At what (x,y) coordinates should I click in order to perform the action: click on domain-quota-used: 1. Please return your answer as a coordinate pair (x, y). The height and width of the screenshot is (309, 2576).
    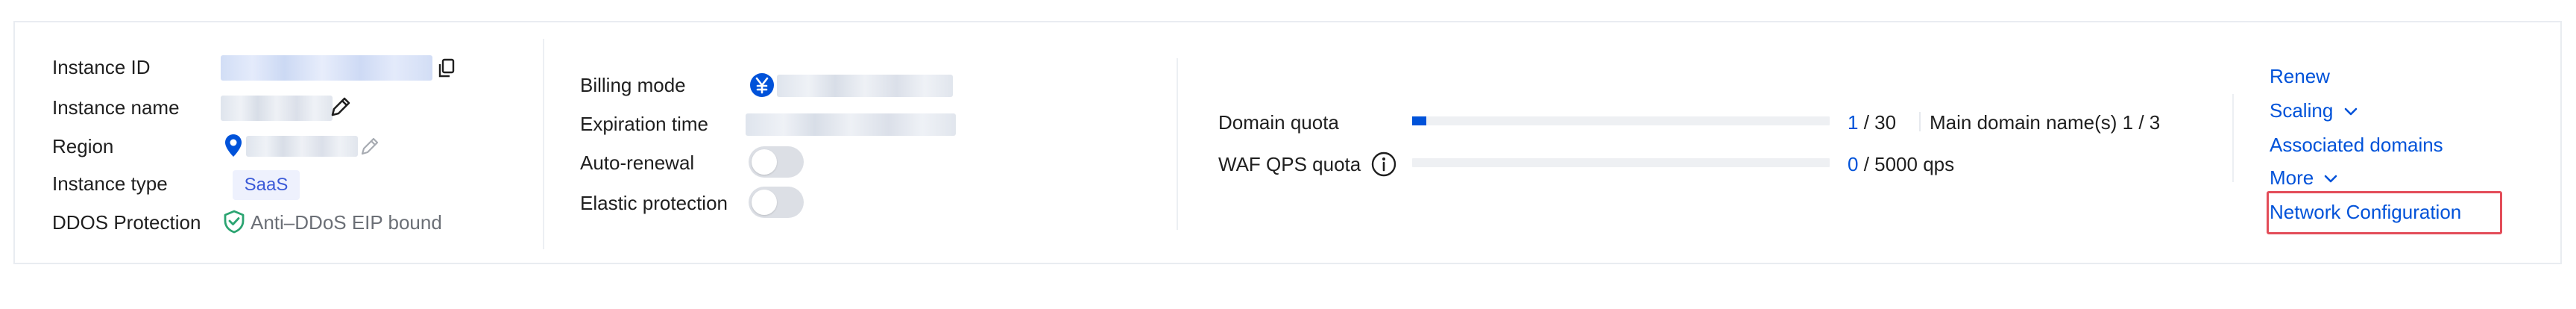
    Looking at the image, I should click on (1854, 123).